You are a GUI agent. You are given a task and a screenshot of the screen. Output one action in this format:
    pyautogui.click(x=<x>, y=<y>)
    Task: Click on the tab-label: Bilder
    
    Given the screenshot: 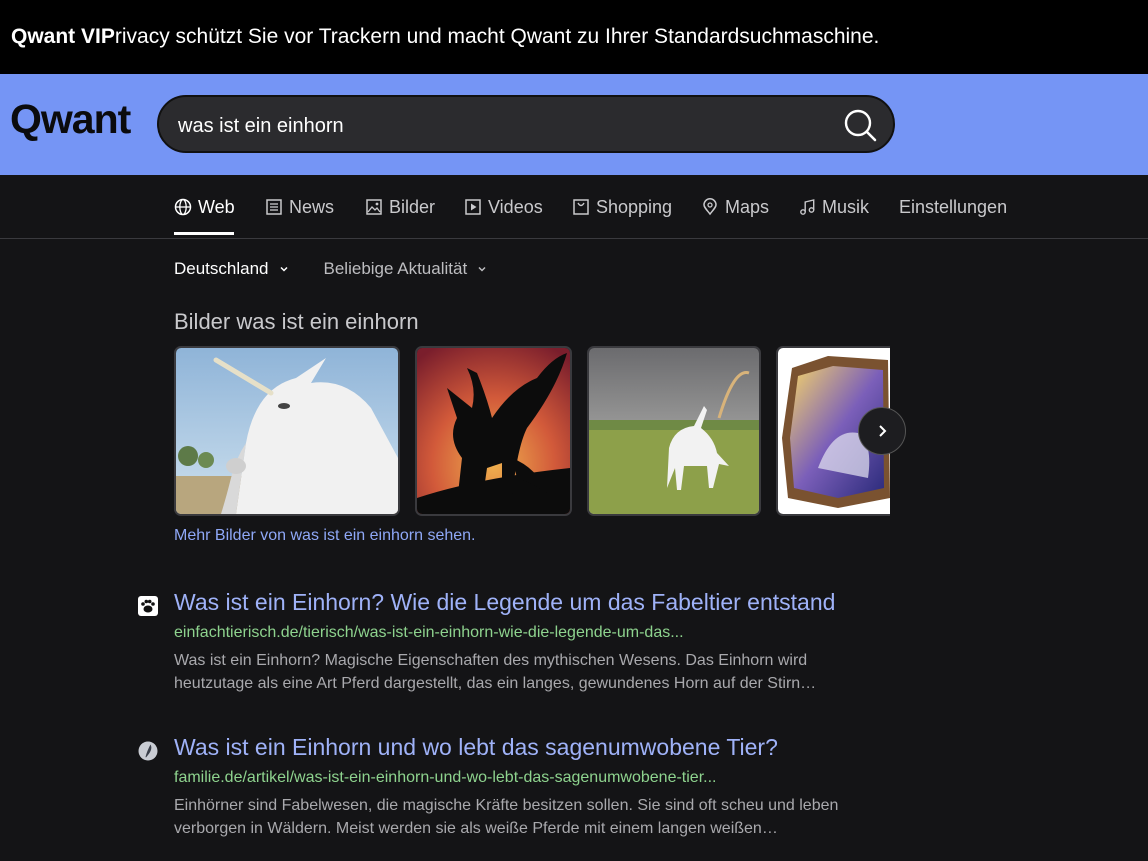 What is the action you would take?
    pyautogui.click(x=412, y=206)
    